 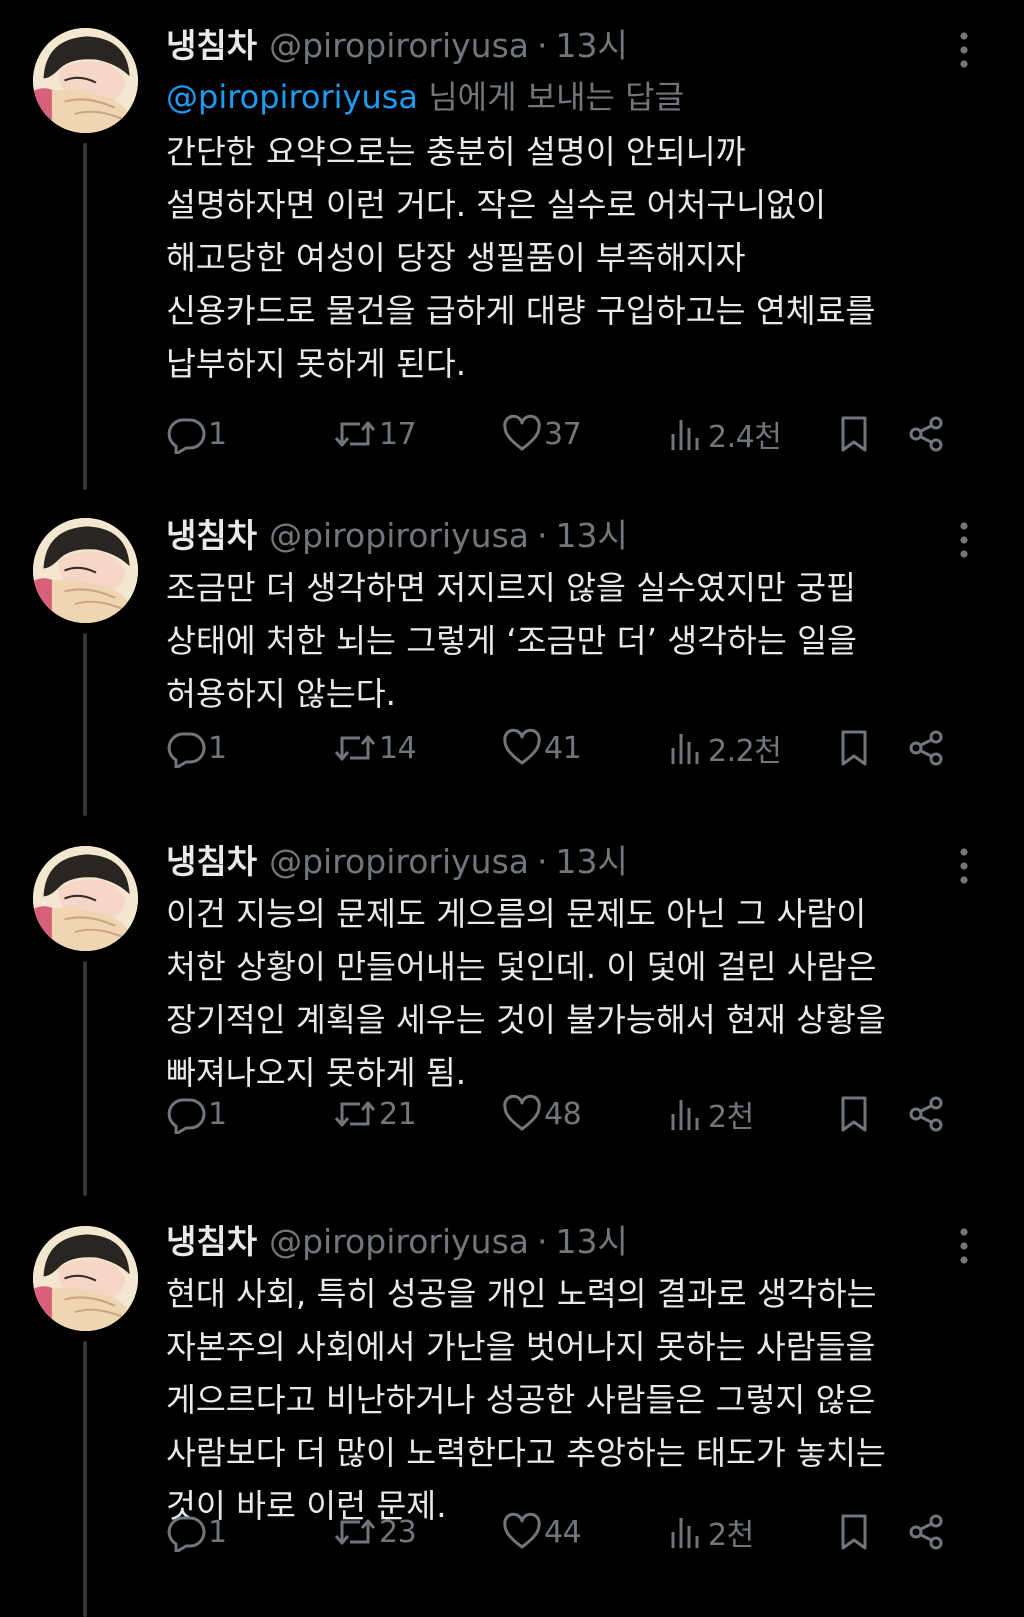 What do you see at coordinates (526, 1020) in the screenshot?
I see `tweet-text-line: 장기적인 계획을 세우는 것이 불가능해서 현재 상황을` at bounding box center [526, 1020].